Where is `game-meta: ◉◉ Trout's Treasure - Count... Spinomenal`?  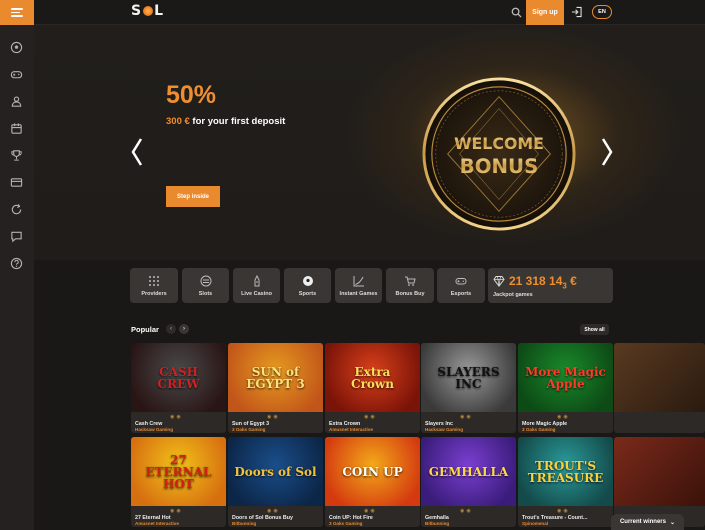
game-meta: ◉◉ Trout's Treasure - Count... Spinomenal is located at coordinates (565, 516).